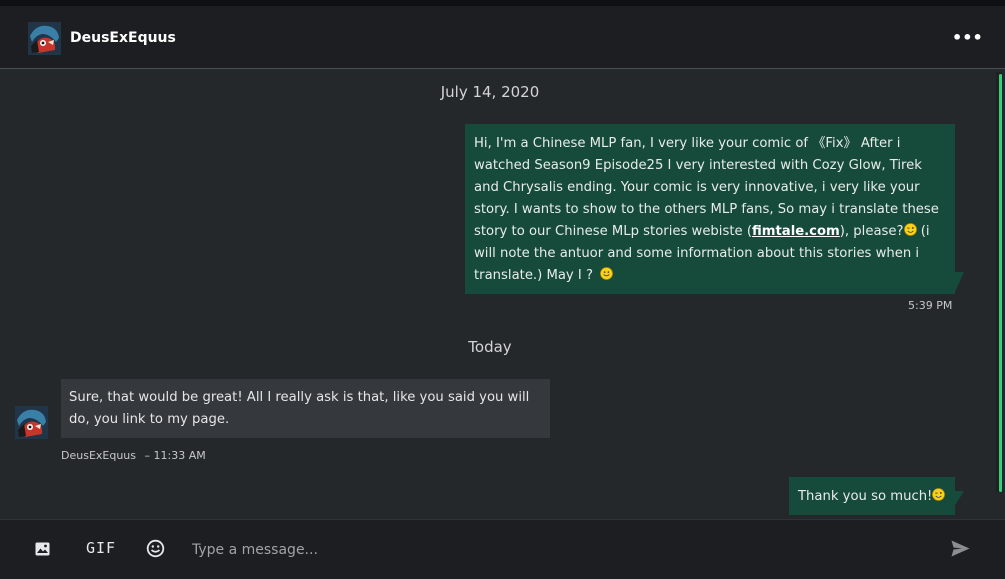  What do you see at coordinates (490, 92) in the screenshot?
I see `date-separator: July 14, 2020` at bounding box center [490, 92].